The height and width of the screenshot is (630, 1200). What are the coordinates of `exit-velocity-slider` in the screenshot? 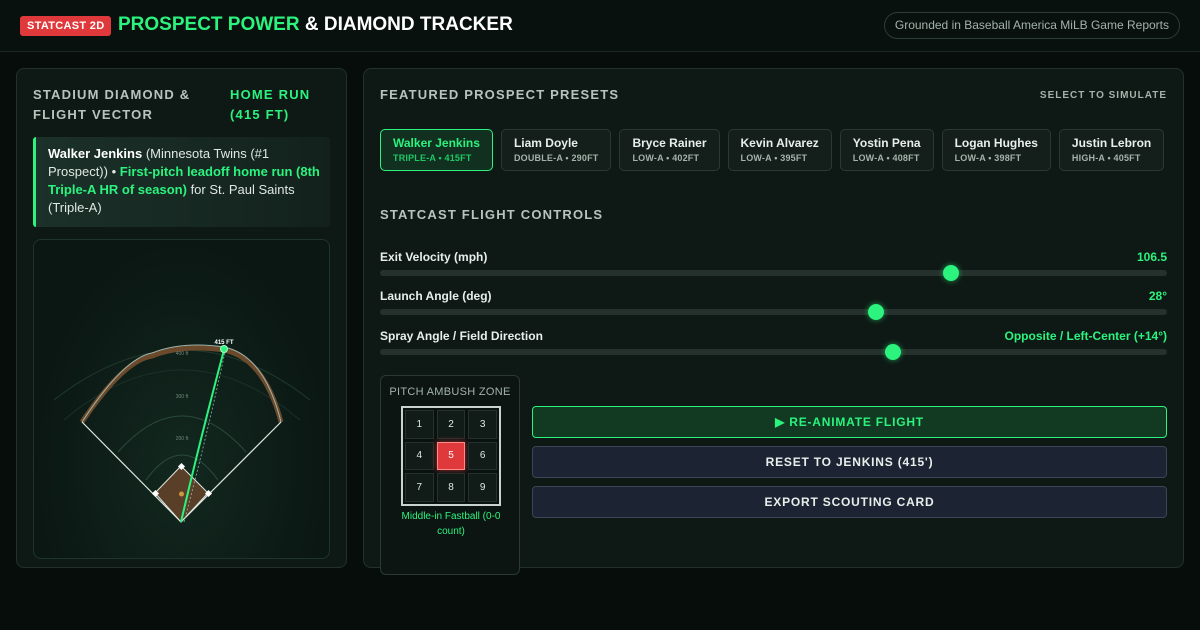 It's located at (773, 273).